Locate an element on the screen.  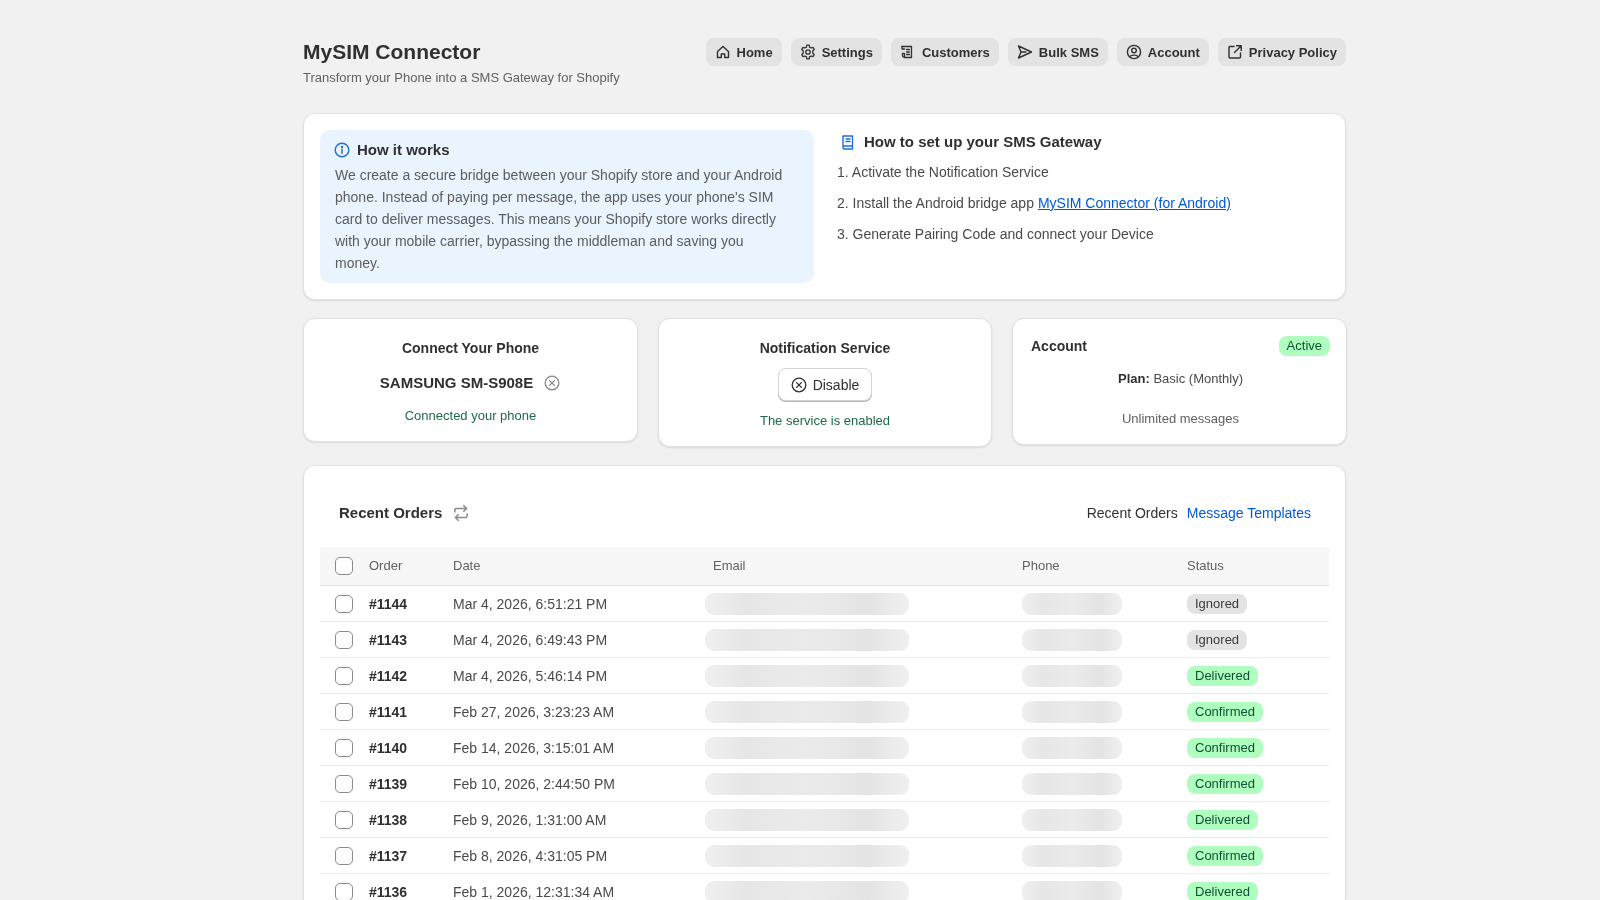
order-number: #1141 is located at coordinates (388, 711).